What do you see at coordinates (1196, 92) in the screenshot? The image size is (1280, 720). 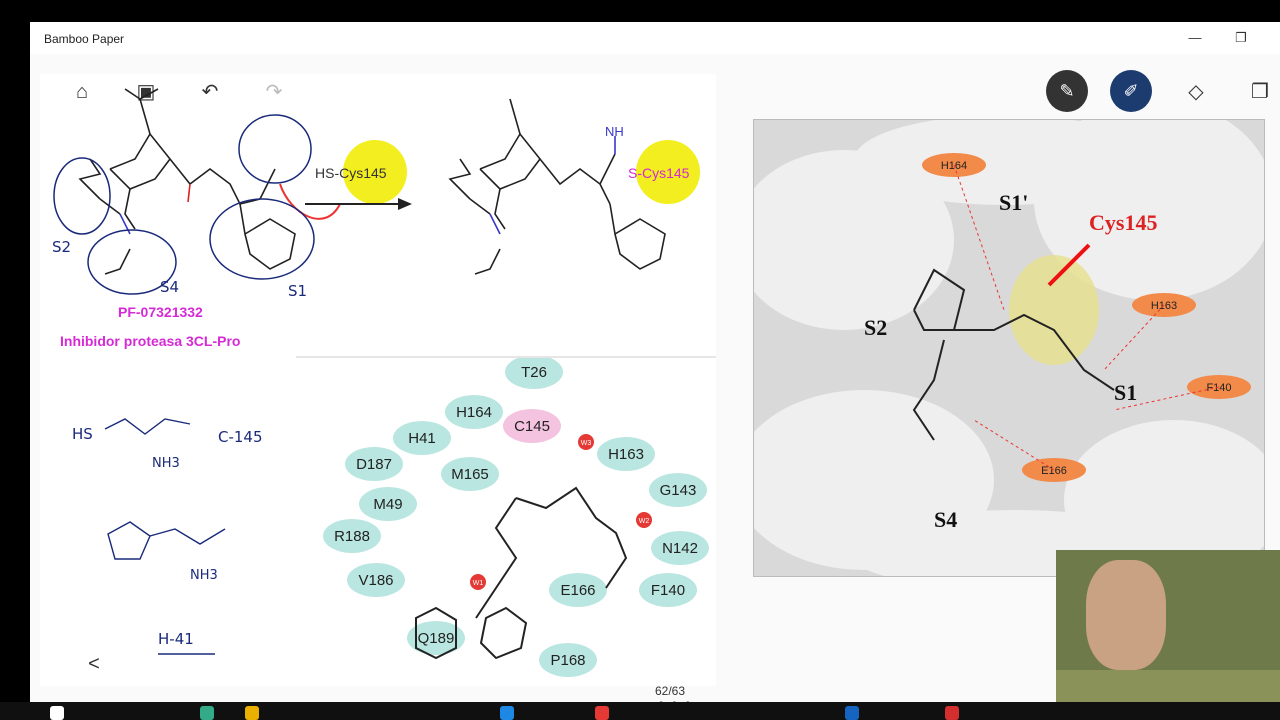 I see `eraser-icon: ◇` at bounding box center [1196, 92].